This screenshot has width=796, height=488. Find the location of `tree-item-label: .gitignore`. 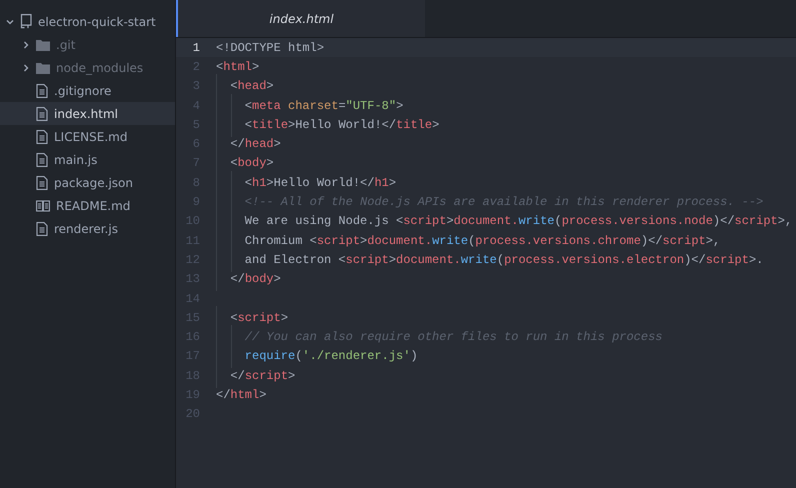

tree-item-label: .gitignore is located at coordinates (83, 91).